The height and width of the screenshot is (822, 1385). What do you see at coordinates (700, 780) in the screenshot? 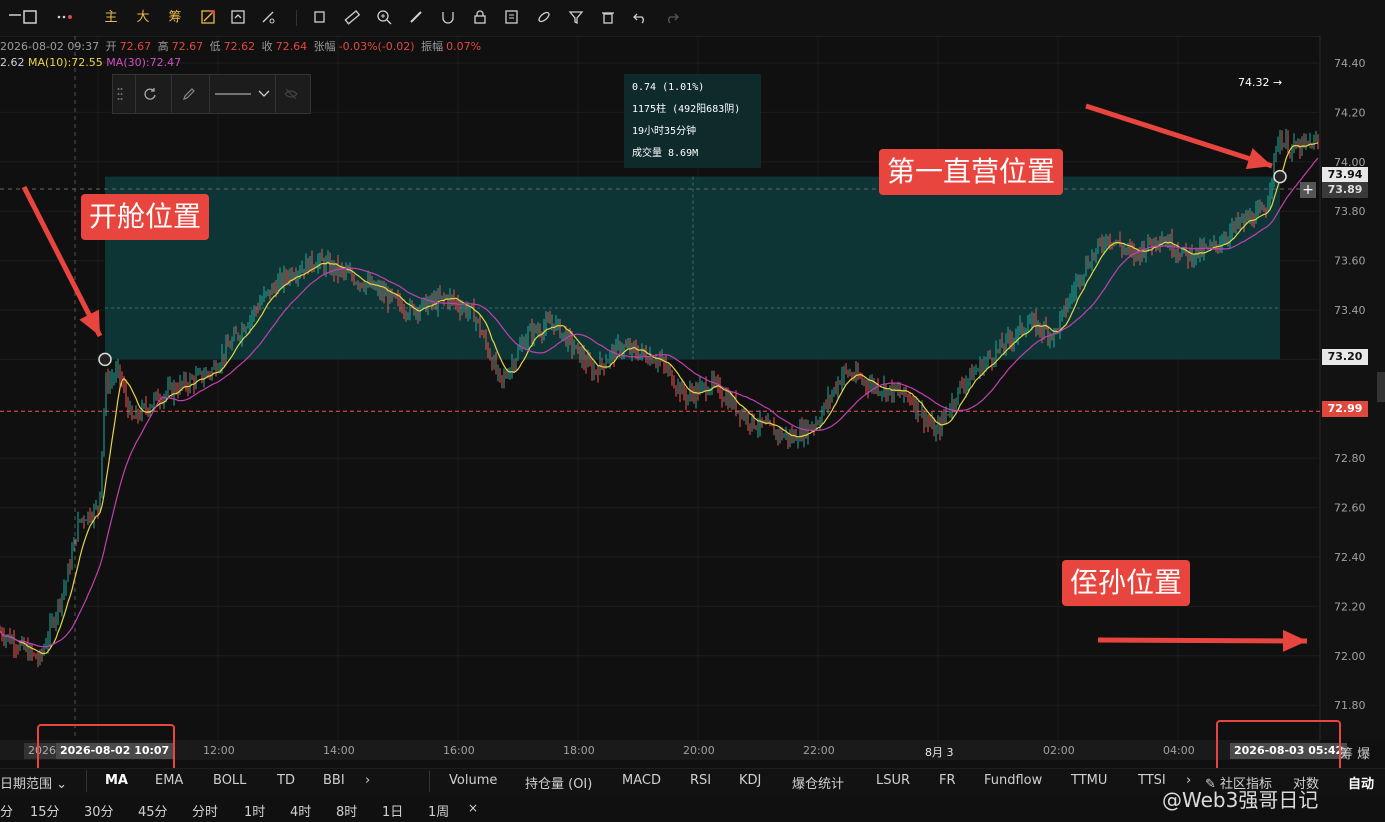
I see `indicator-rsi: RSI` at bounding box center [700, 780].